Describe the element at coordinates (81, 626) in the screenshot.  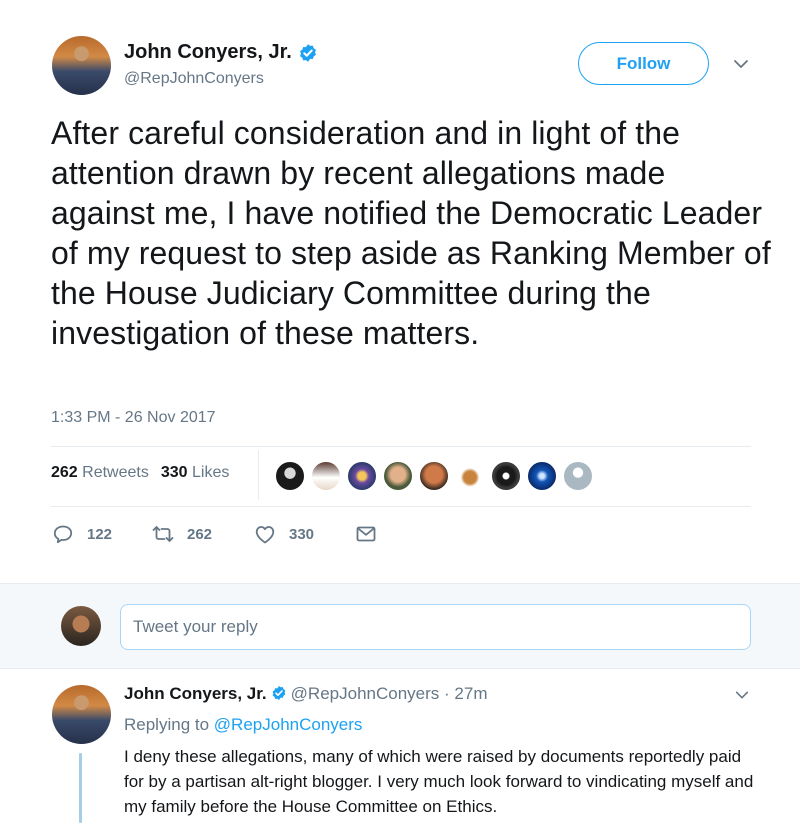
I see `current-user-avatar` at that location.